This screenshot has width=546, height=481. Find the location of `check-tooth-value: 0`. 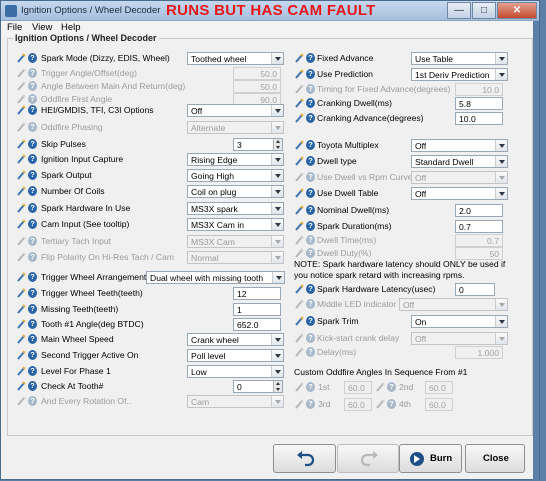

check-tooth-value: 0 is located at coordinates (239, 387).